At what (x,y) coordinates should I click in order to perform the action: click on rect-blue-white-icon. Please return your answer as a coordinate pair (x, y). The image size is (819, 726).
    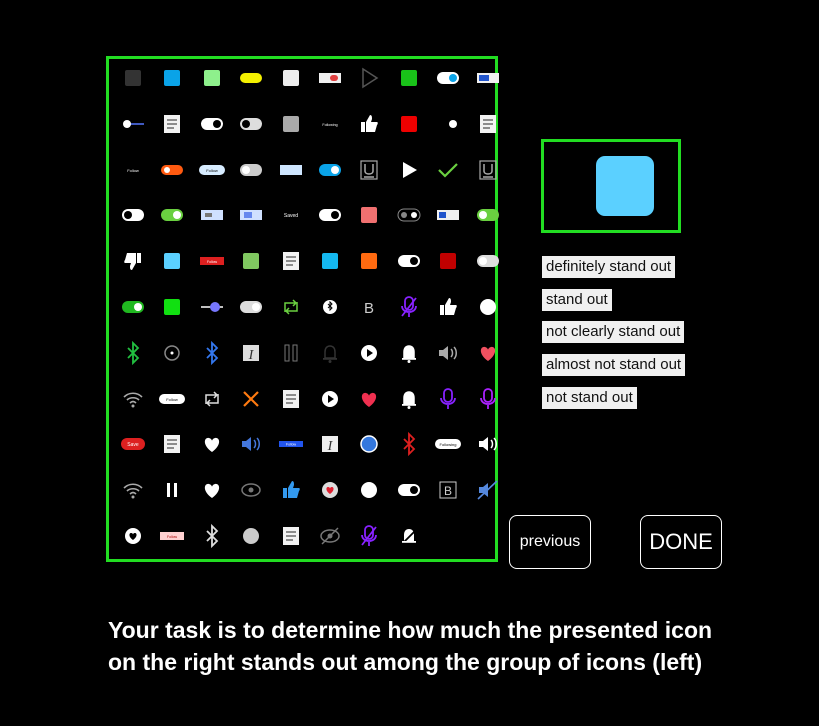
    Looking at the image, I should click on (448, 215).